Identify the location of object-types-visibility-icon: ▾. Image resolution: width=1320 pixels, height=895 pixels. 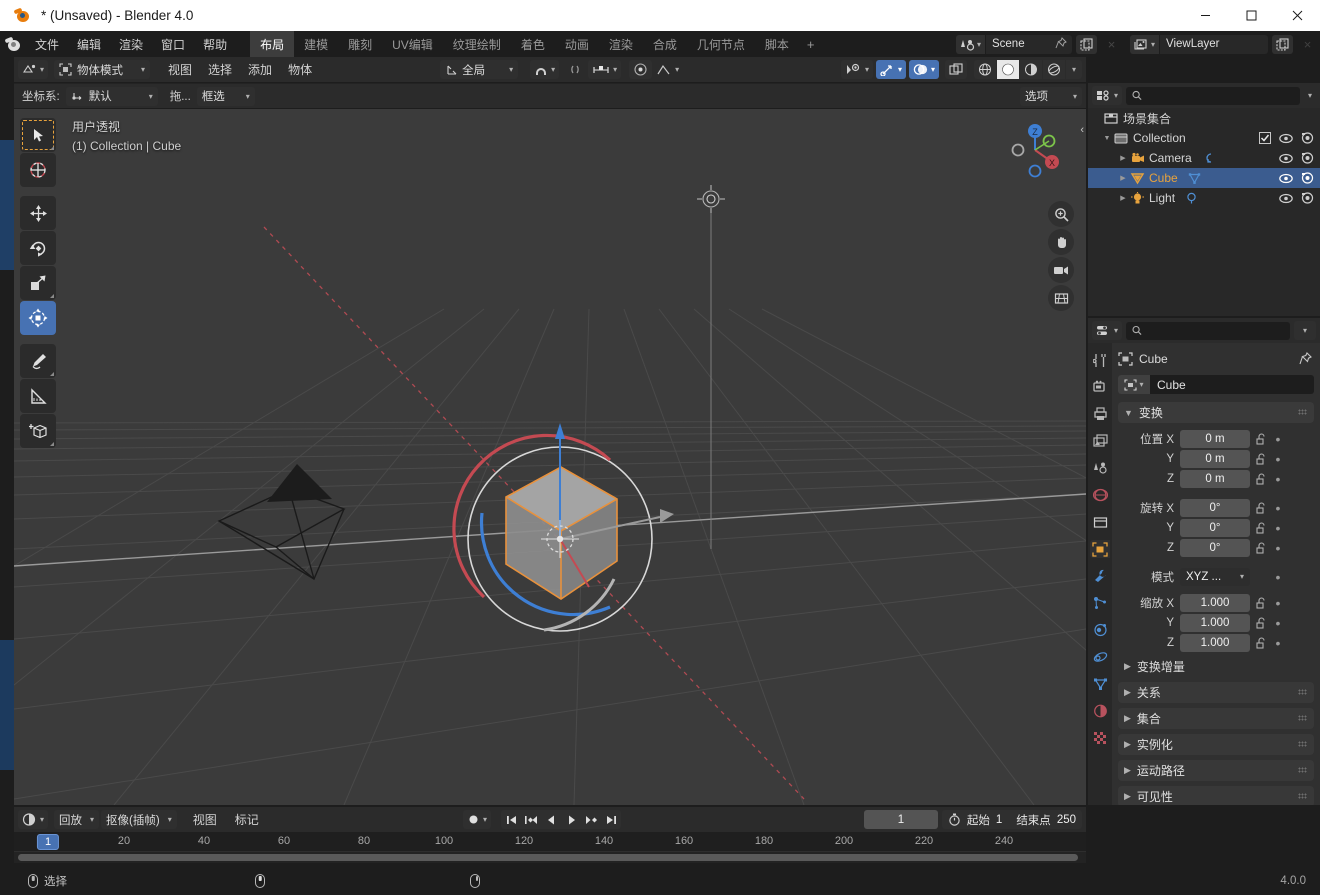
(856, 69).